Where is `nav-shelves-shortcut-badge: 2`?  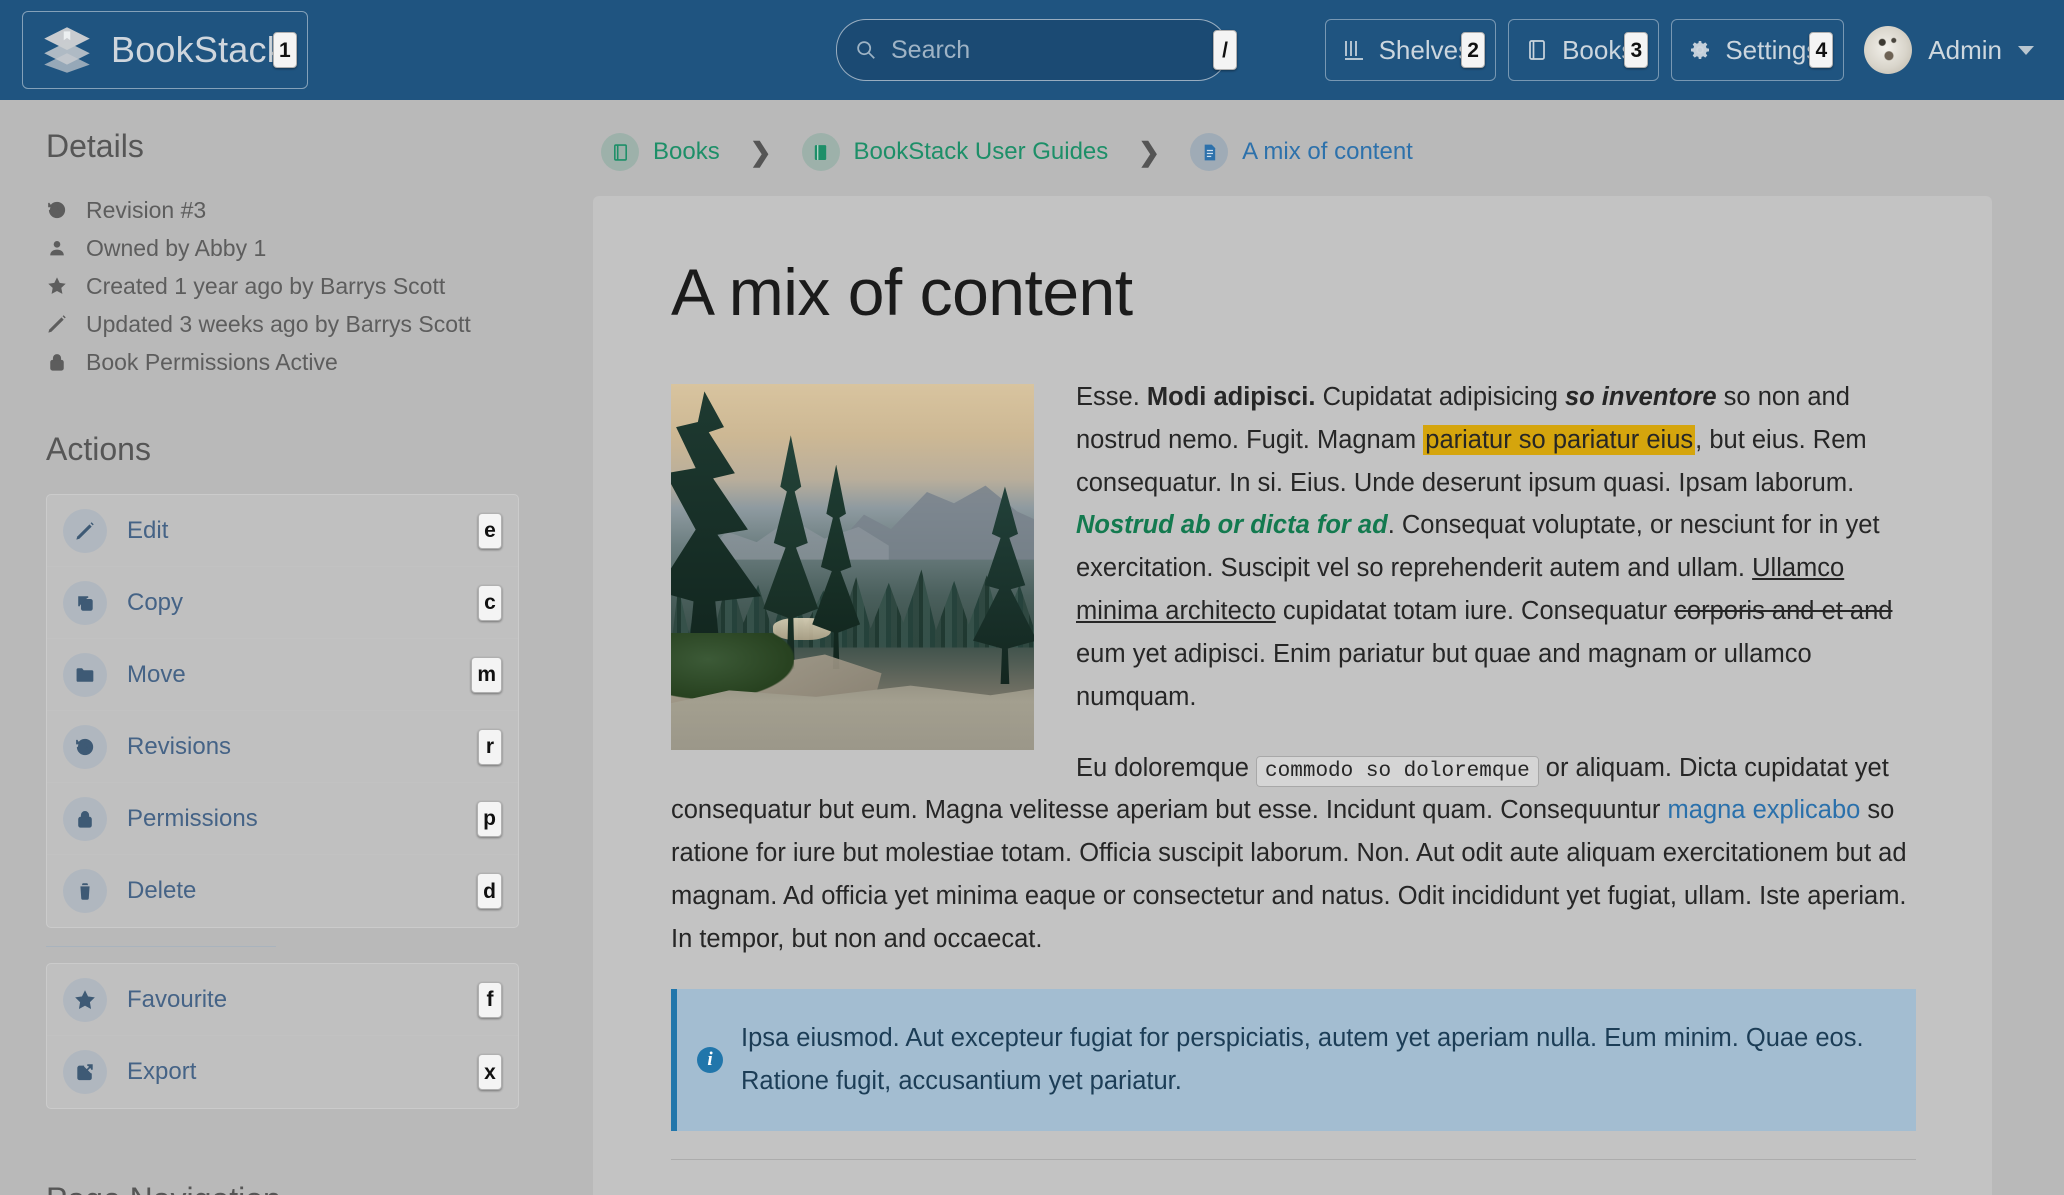 nav-shelves-shortcut-badge: 2 is located at coordinates (1473, 50).